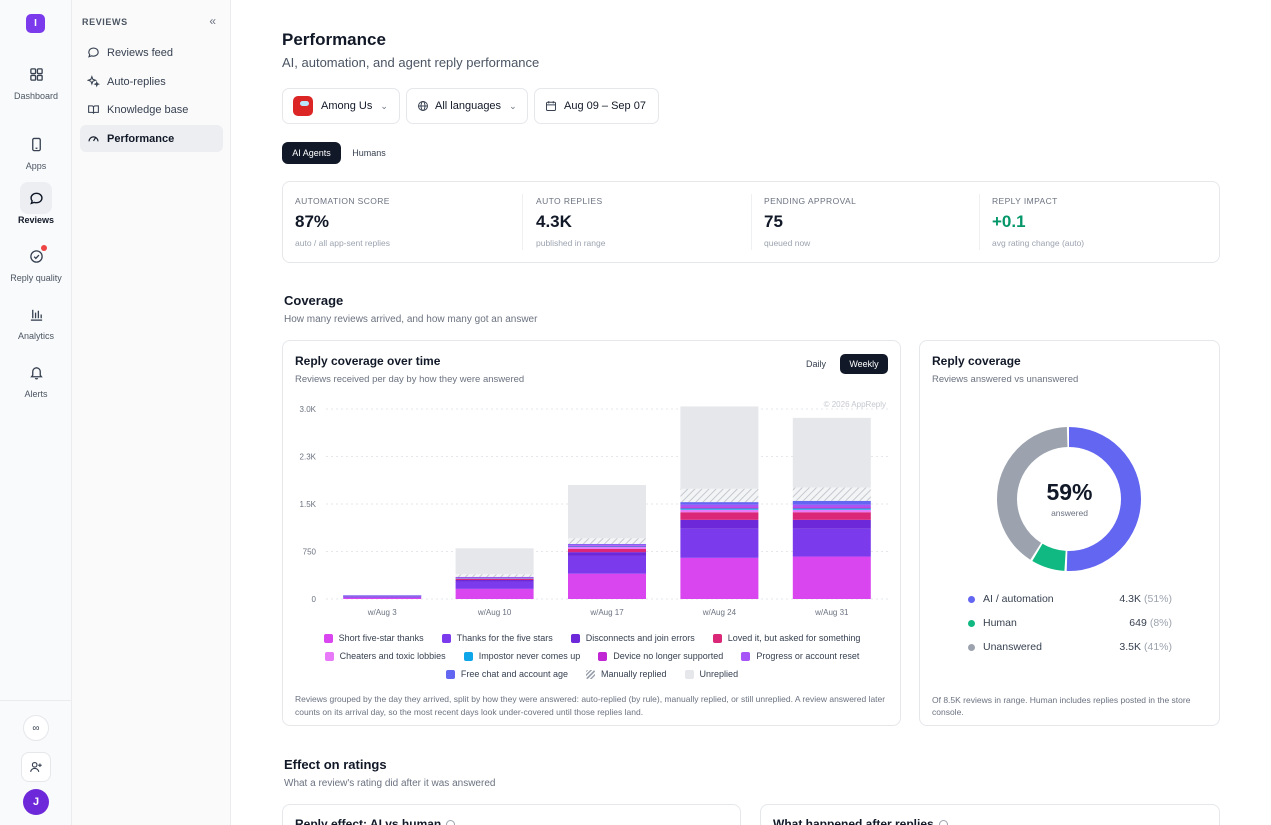 The height and width of the screenshot is (825, 1271). I want to click on y-tick-label: 0, so click(314, 599).